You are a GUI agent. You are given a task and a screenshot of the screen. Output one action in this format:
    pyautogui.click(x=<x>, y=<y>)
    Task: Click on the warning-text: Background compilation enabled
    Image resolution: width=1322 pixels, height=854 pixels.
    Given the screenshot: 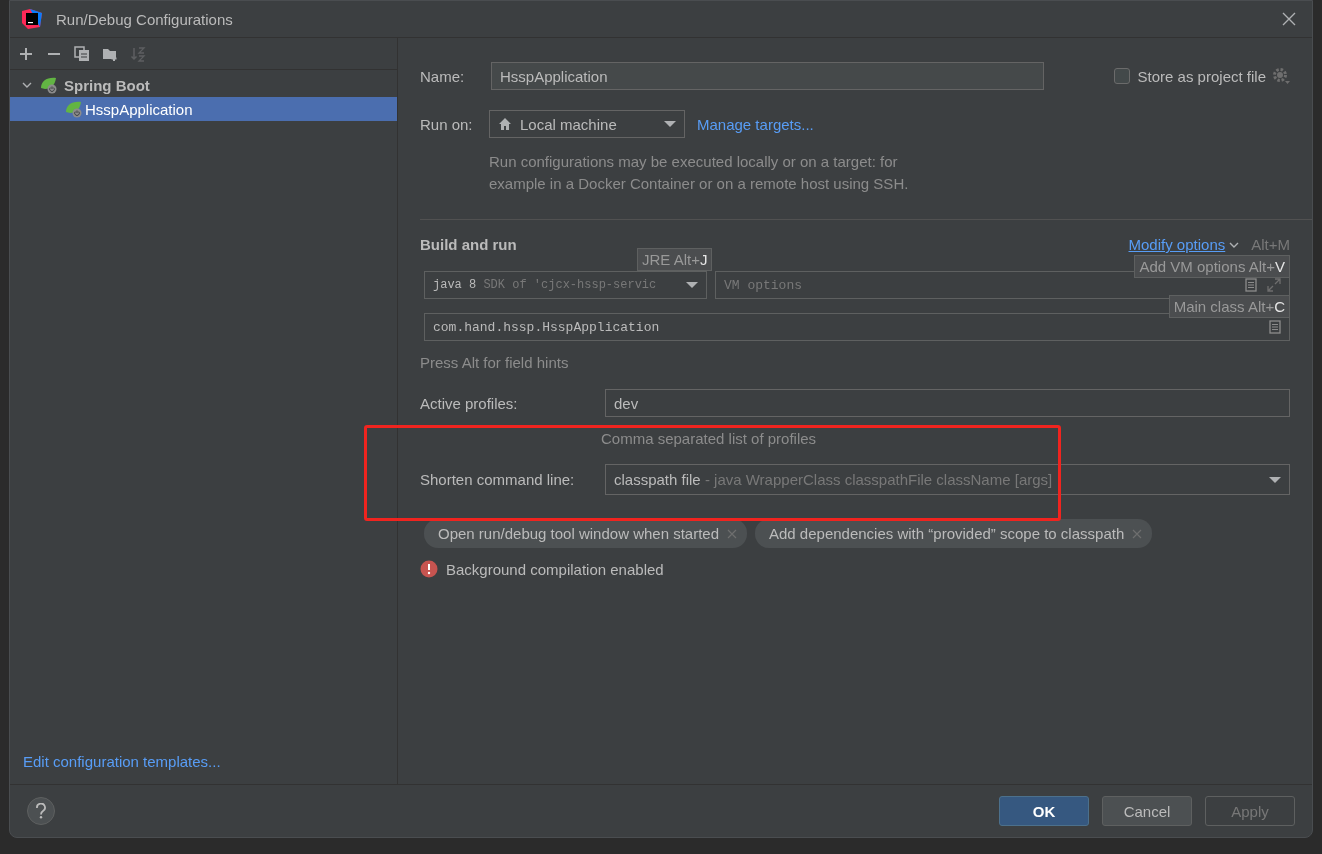 What is the action you would take?
    pyautogui.click(x=555, y=569)
    